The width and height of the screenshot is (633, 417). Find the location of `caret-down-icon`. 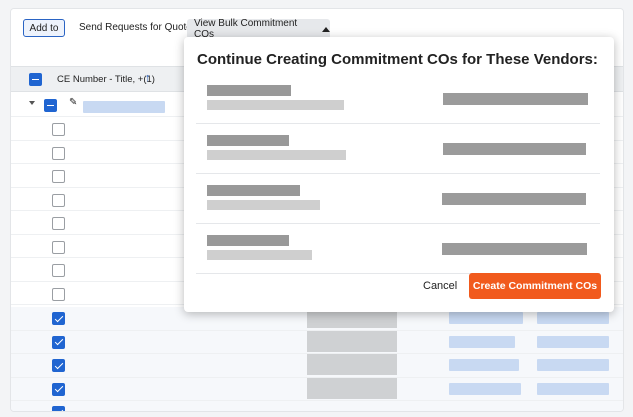

caret-down-icon is located at coordinates (32, 103).